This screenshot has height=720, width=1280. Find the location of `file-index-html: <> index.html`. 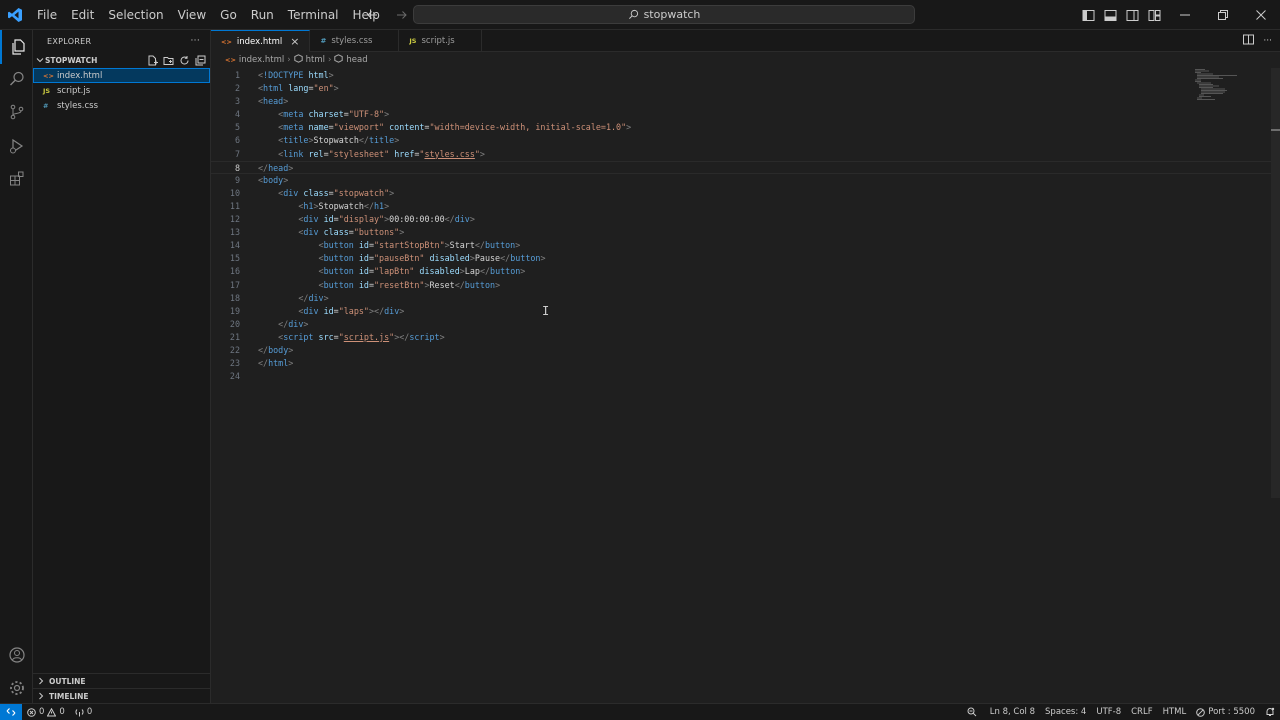

file-index-html: <> index.html is located at coordinates (121, 75).